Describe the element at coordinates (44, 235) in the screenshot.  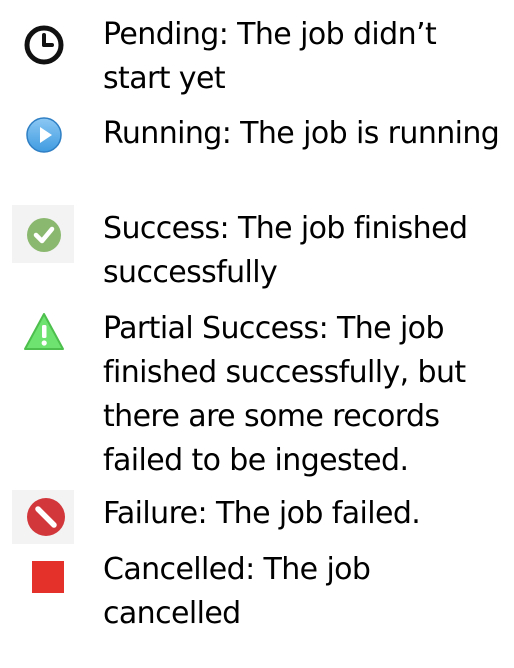
I see `check-circle-icon` at that location.